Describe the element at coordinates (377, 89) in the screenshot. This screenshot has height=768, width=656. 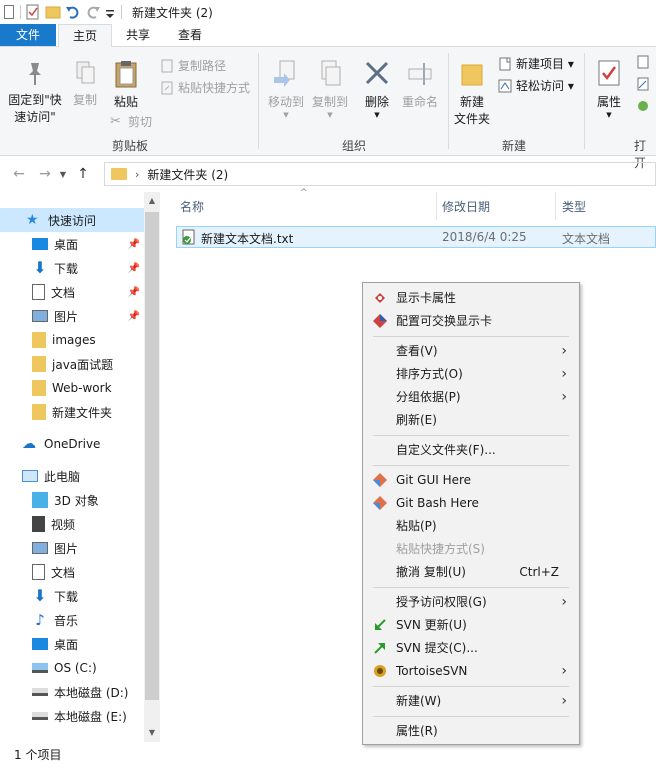
I see `delete-button: 删除 ▼` at that location.